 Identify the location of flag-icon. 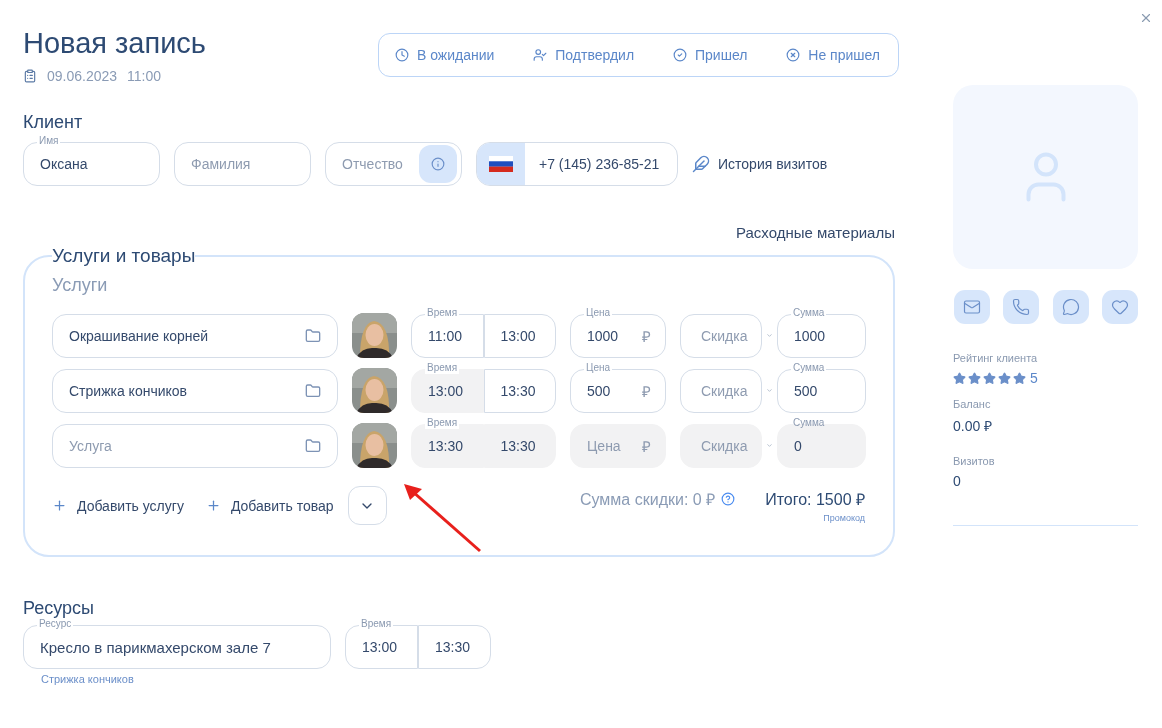
(501, 164).